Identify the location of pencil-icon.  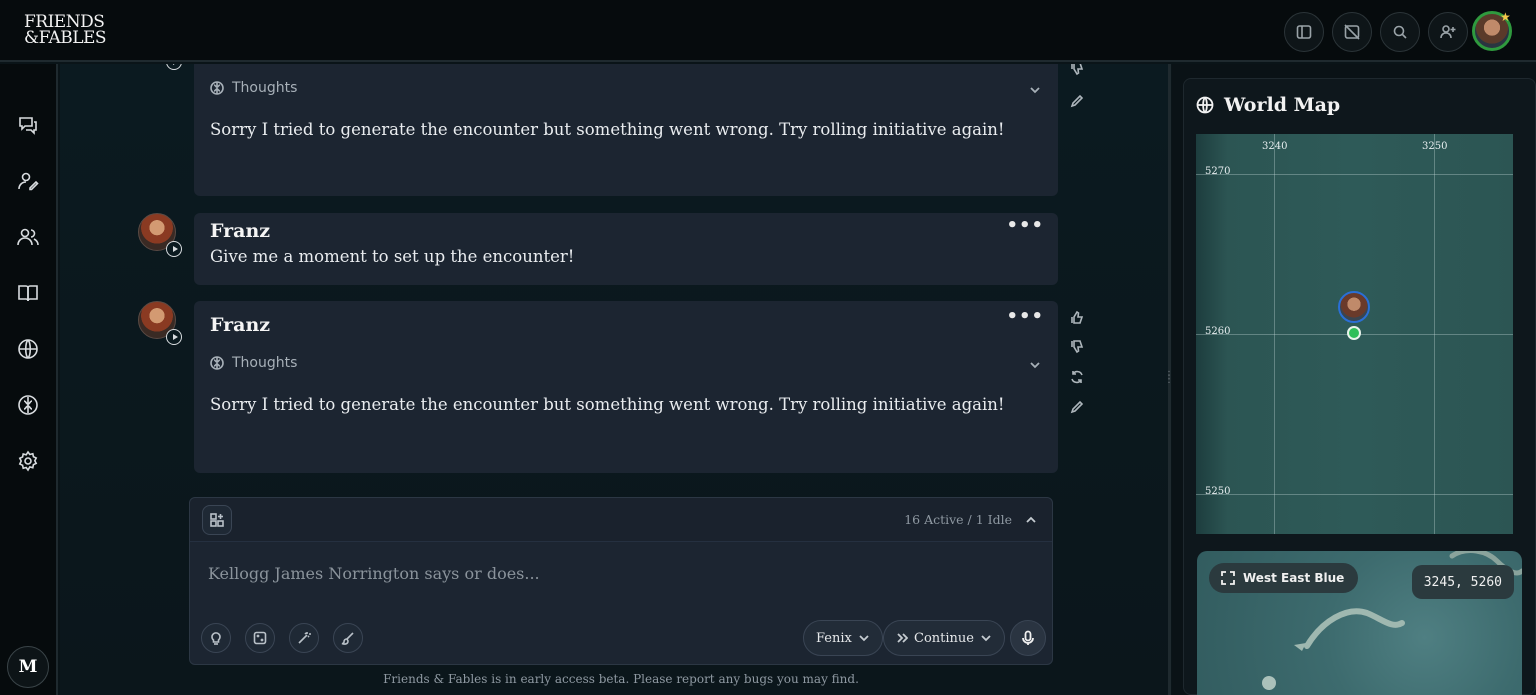
(1077, 407).